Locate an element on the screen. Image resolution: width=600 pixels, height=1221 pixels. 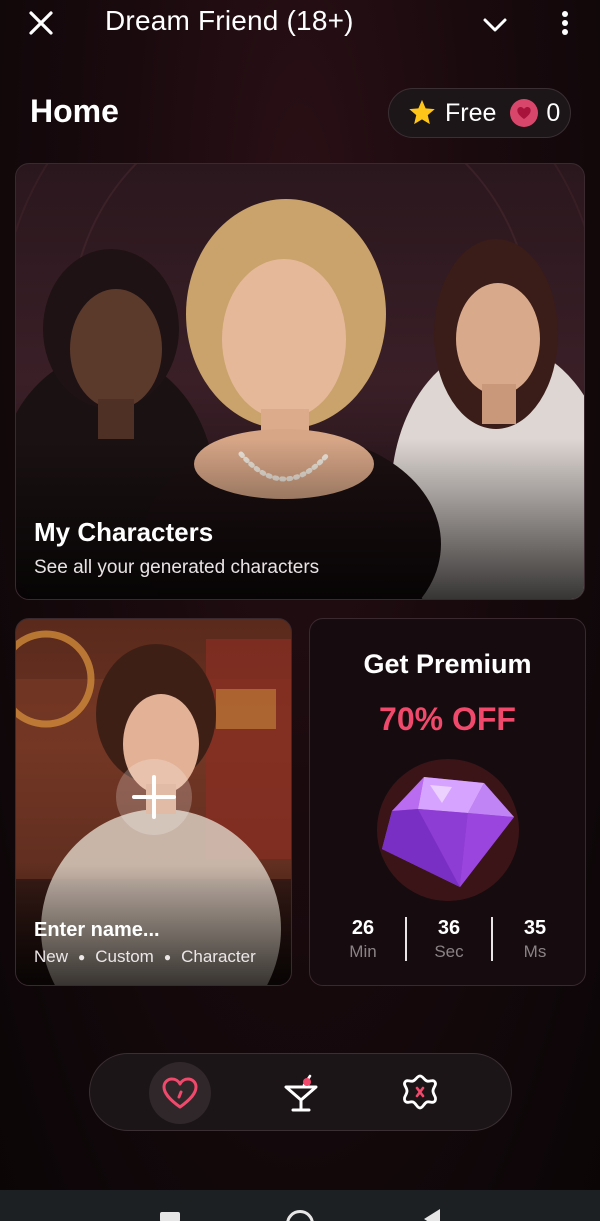
plus-icon is located at coordinates (154, 797).